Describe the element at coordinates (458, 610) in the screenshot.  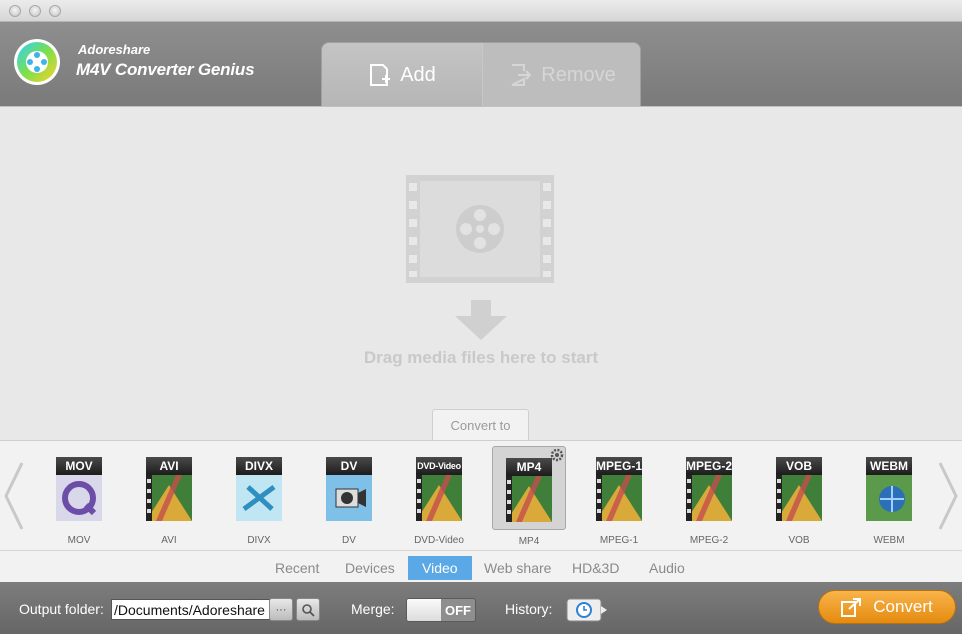
I see `merge-state: OFF` at that location.